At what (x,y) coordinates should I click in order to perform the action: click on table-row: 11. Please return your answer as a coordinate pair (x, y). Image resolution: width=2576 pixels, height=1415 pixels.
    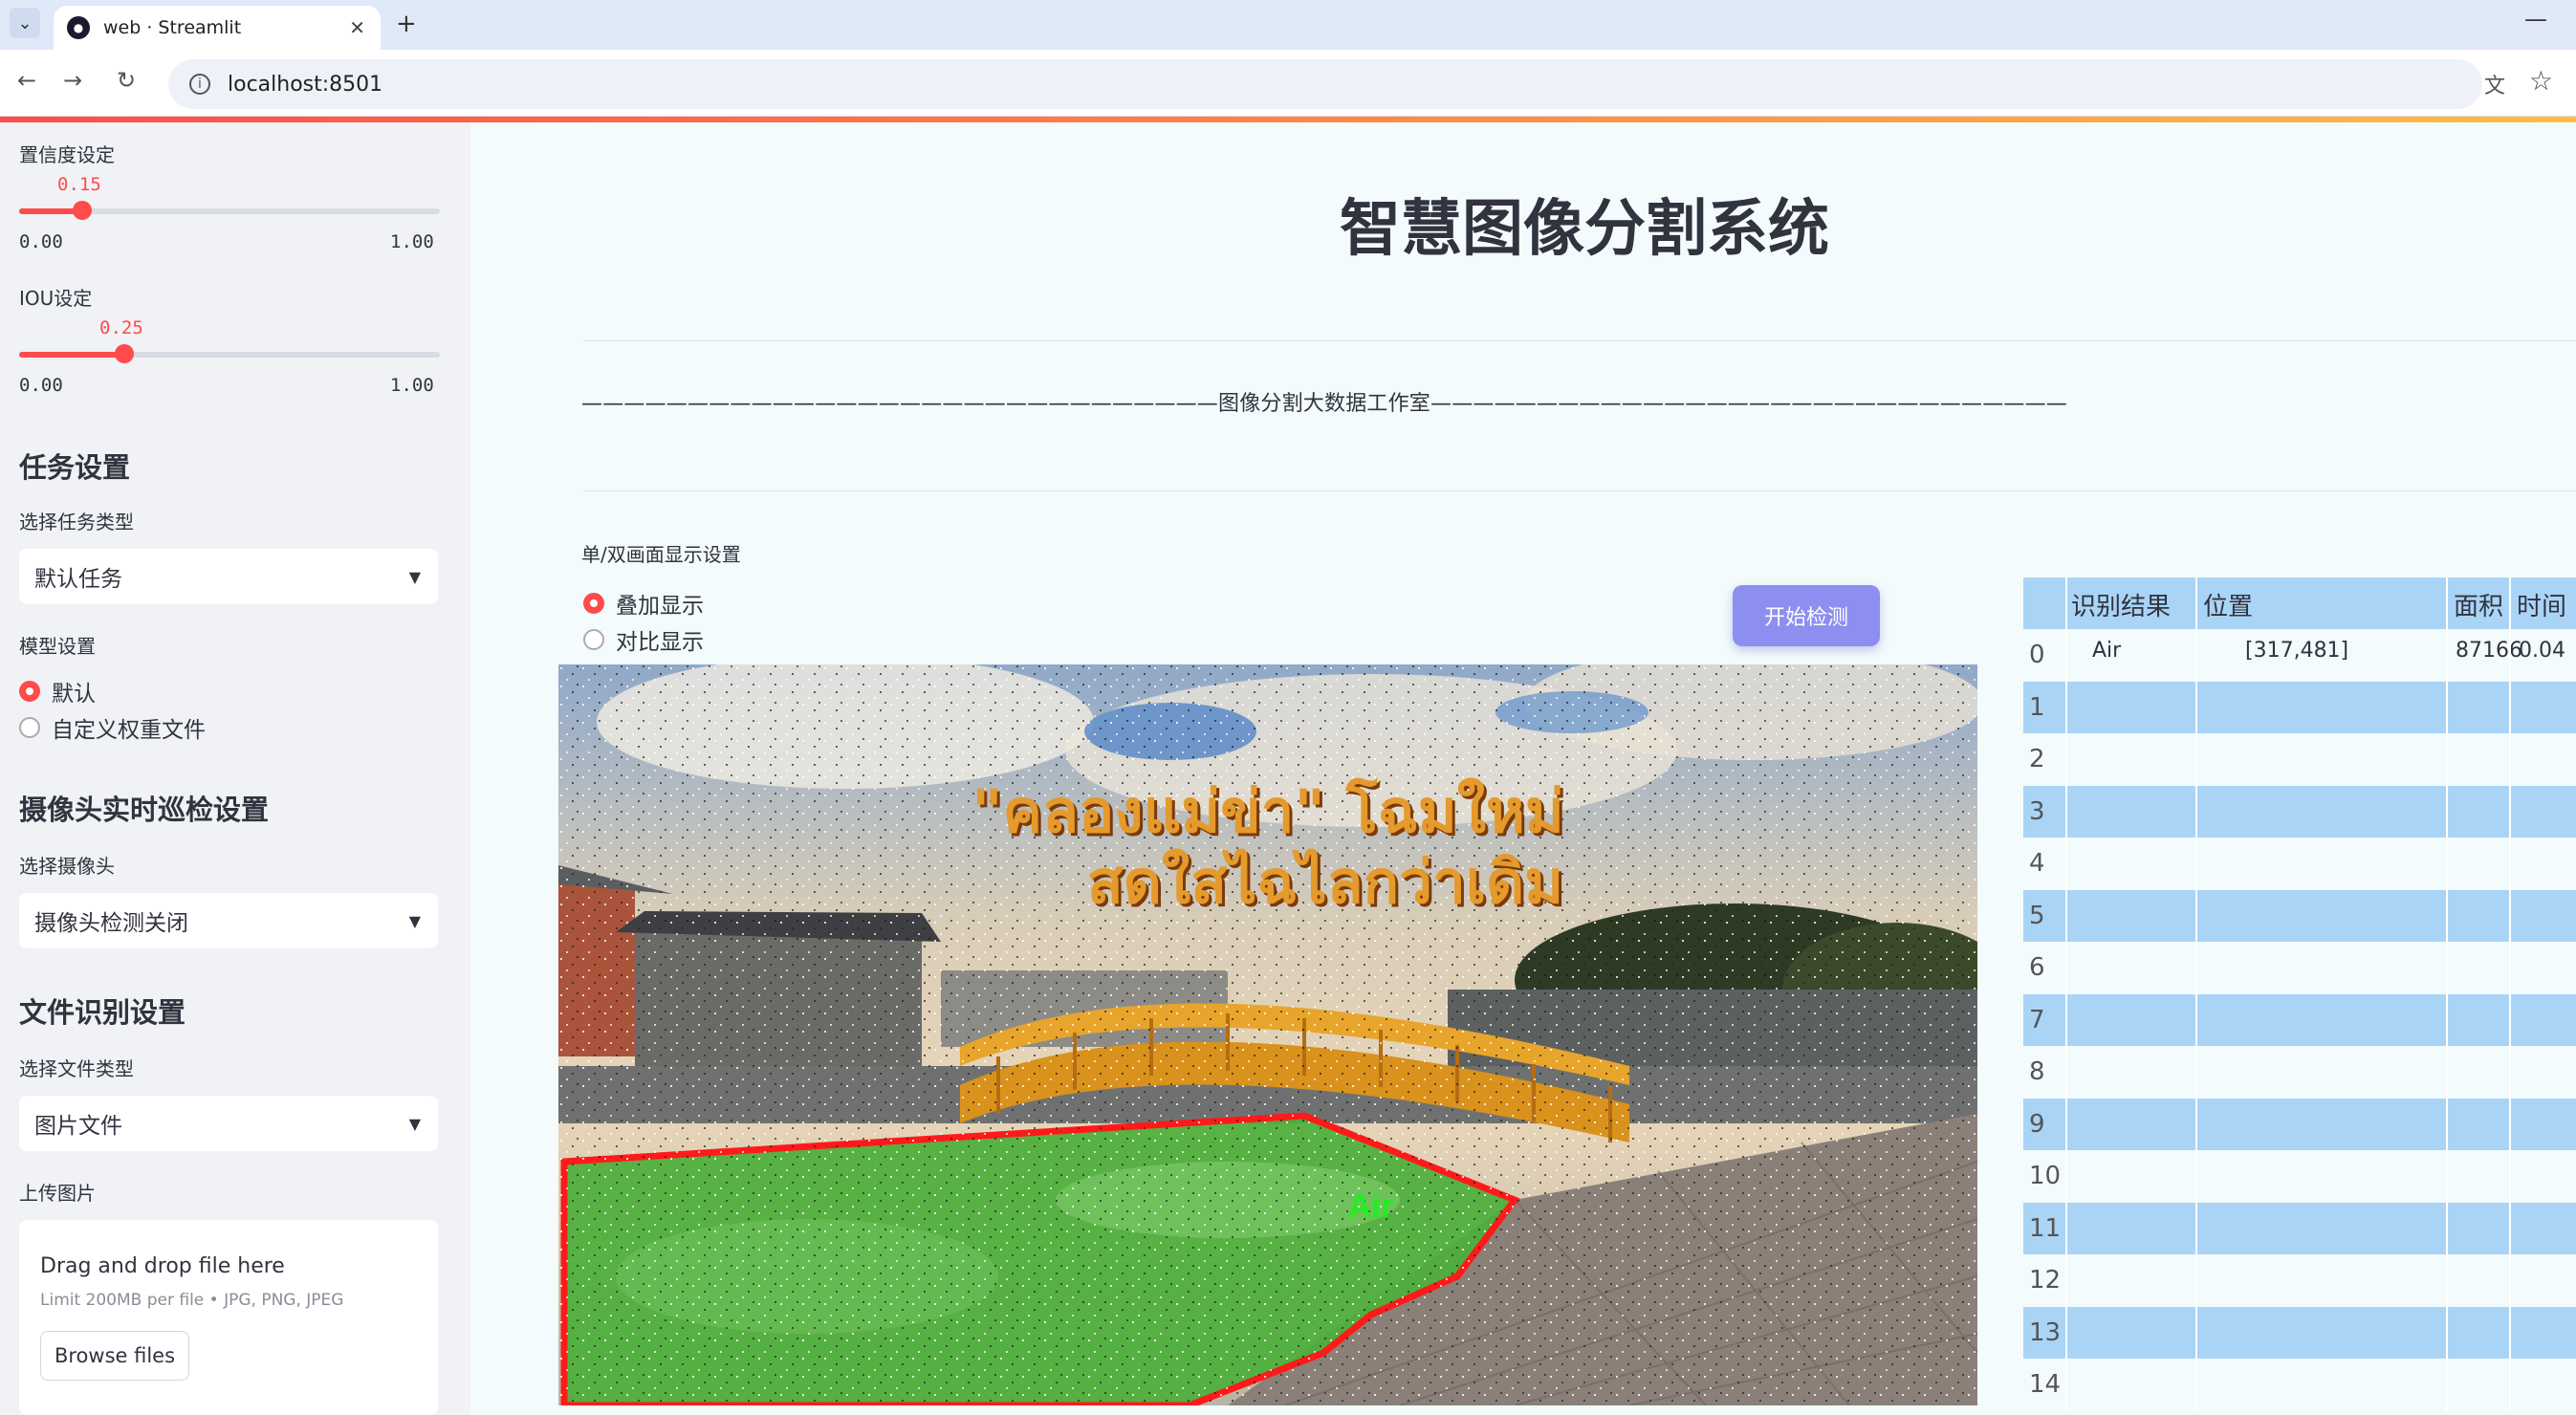
    Looking at the image, I should click on (2299, 1228).